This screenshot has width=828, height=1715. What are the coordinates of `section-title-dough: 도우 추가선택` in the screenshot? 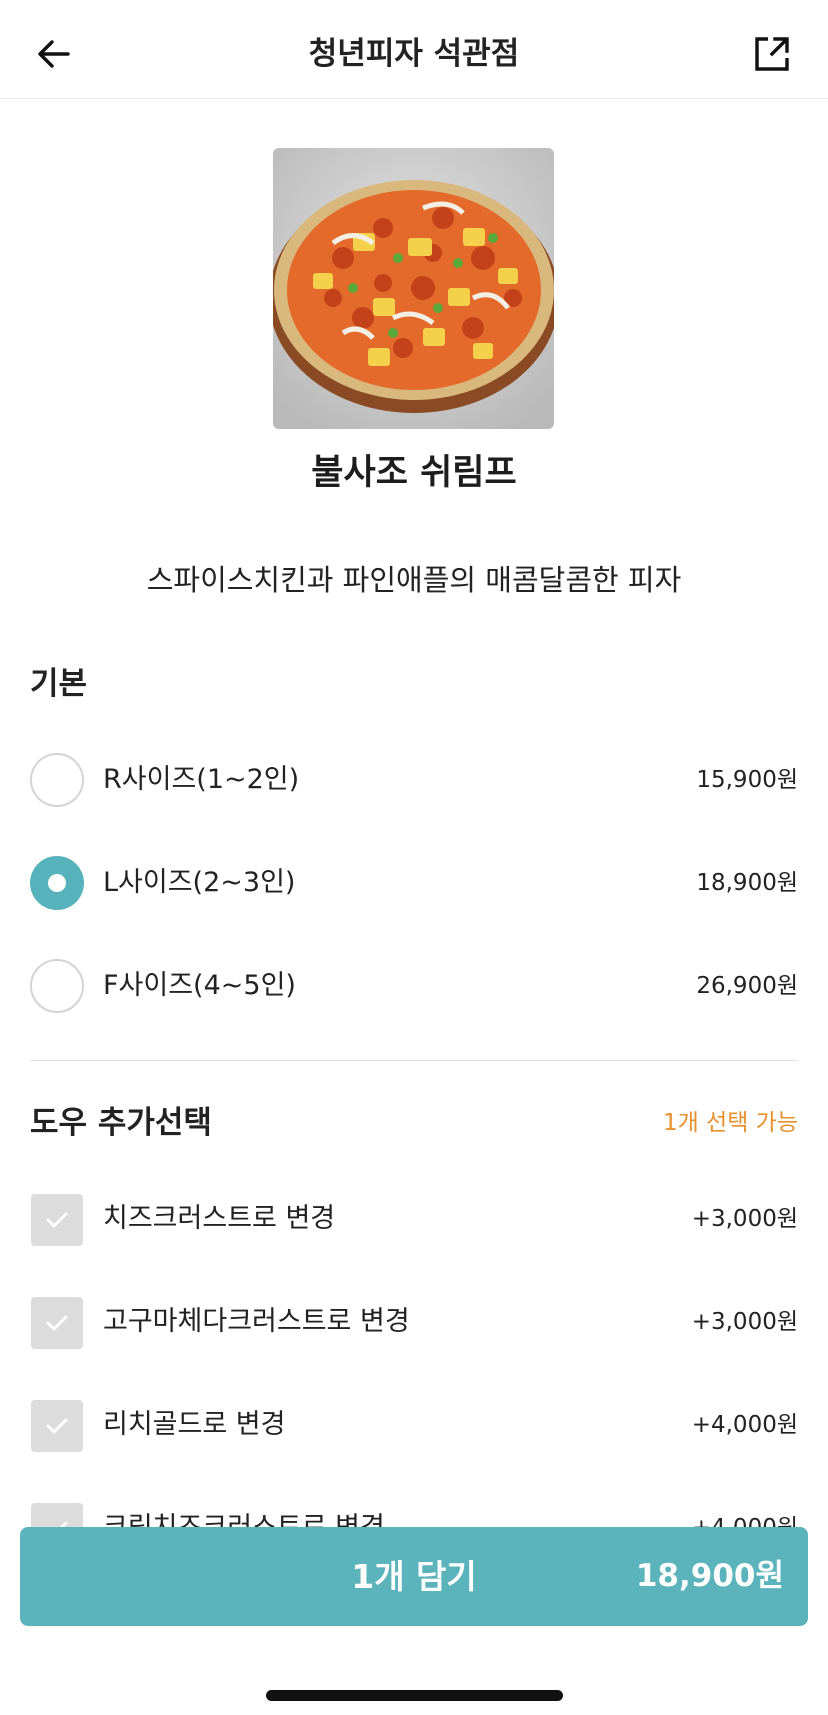 It's located at (121, 1123).